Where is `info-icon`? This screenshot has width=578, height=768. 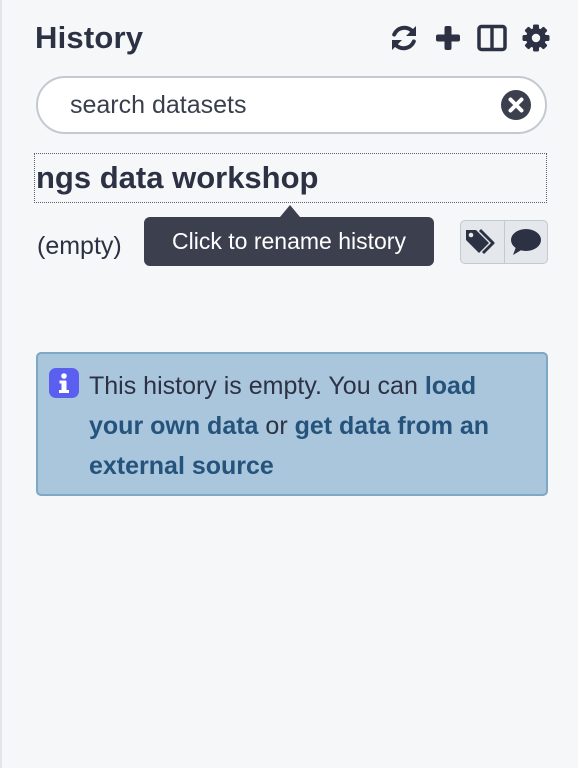 info-icon is located at coordinates (64, 385).